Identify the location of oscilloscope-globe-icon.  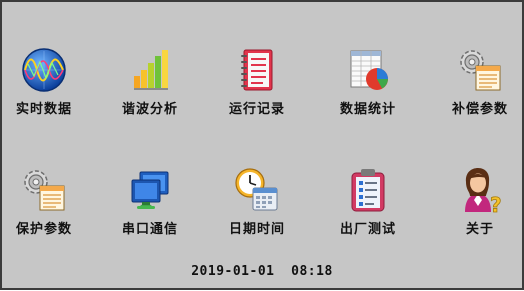
(44, 70).